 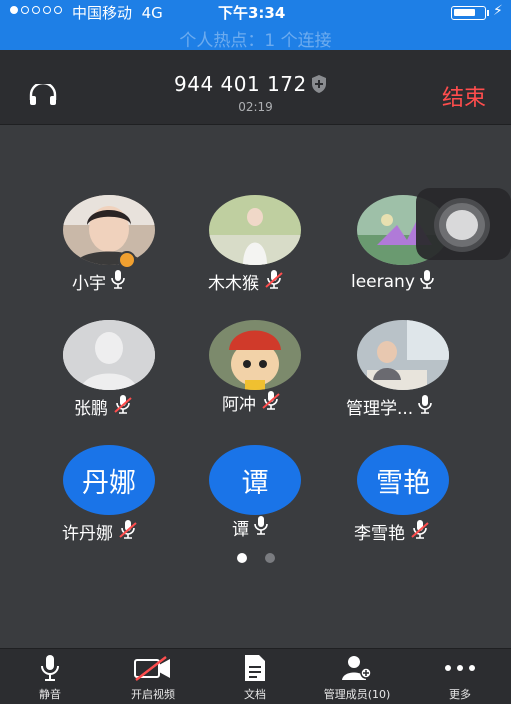 I want to click on shield-icon, so click(x=319, y=86).